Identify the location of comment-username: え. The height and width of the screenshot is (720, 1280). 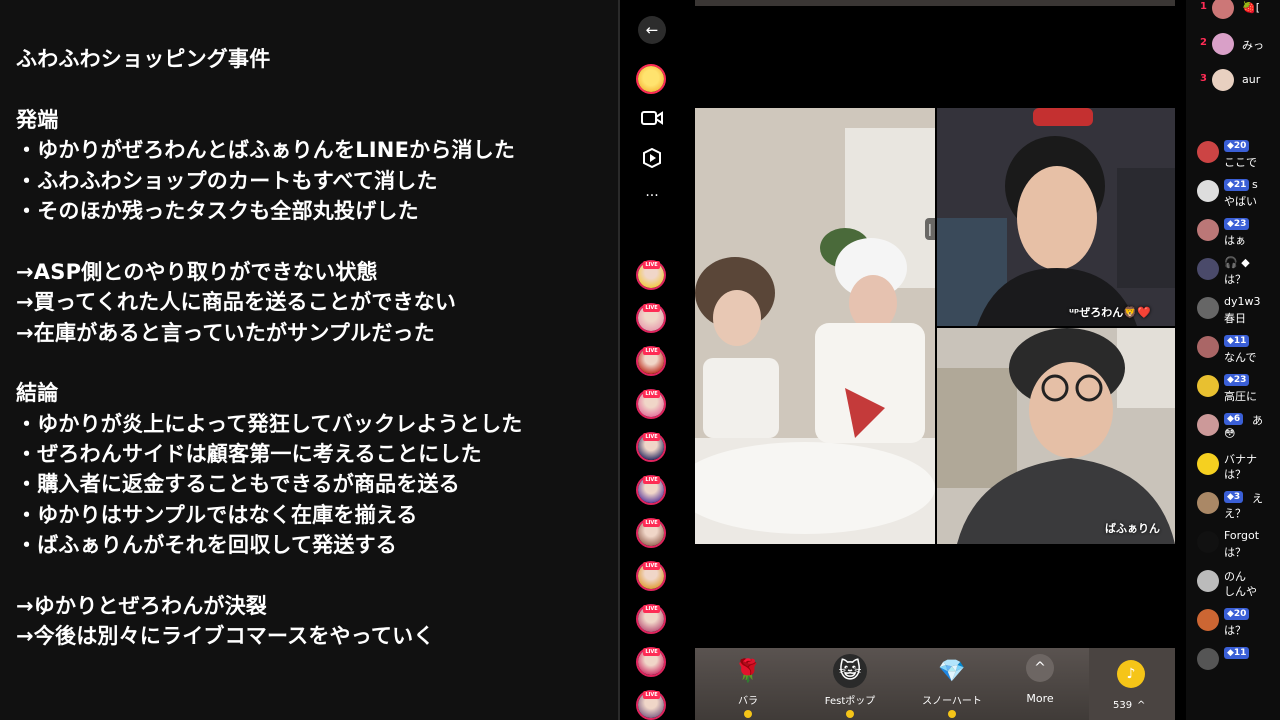
(1257, 498).